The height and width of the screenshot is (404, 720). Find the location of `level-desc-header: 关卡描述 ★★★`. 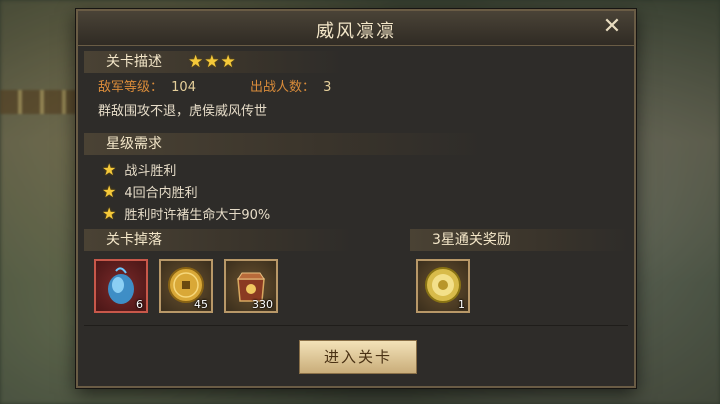

level-desc-header: 关卡描述 ★★★ is located at coordinates (214, 62).